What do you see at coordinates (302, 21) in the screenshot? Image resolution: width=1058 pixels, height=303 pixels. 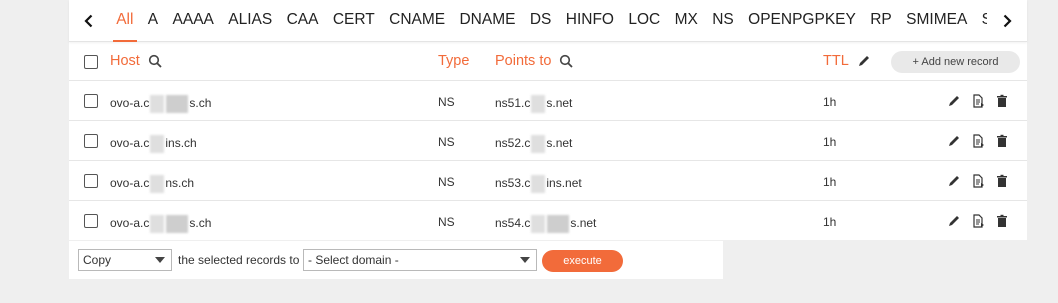 I see `tab-caa: CAA` at bounding box center [302, 21].